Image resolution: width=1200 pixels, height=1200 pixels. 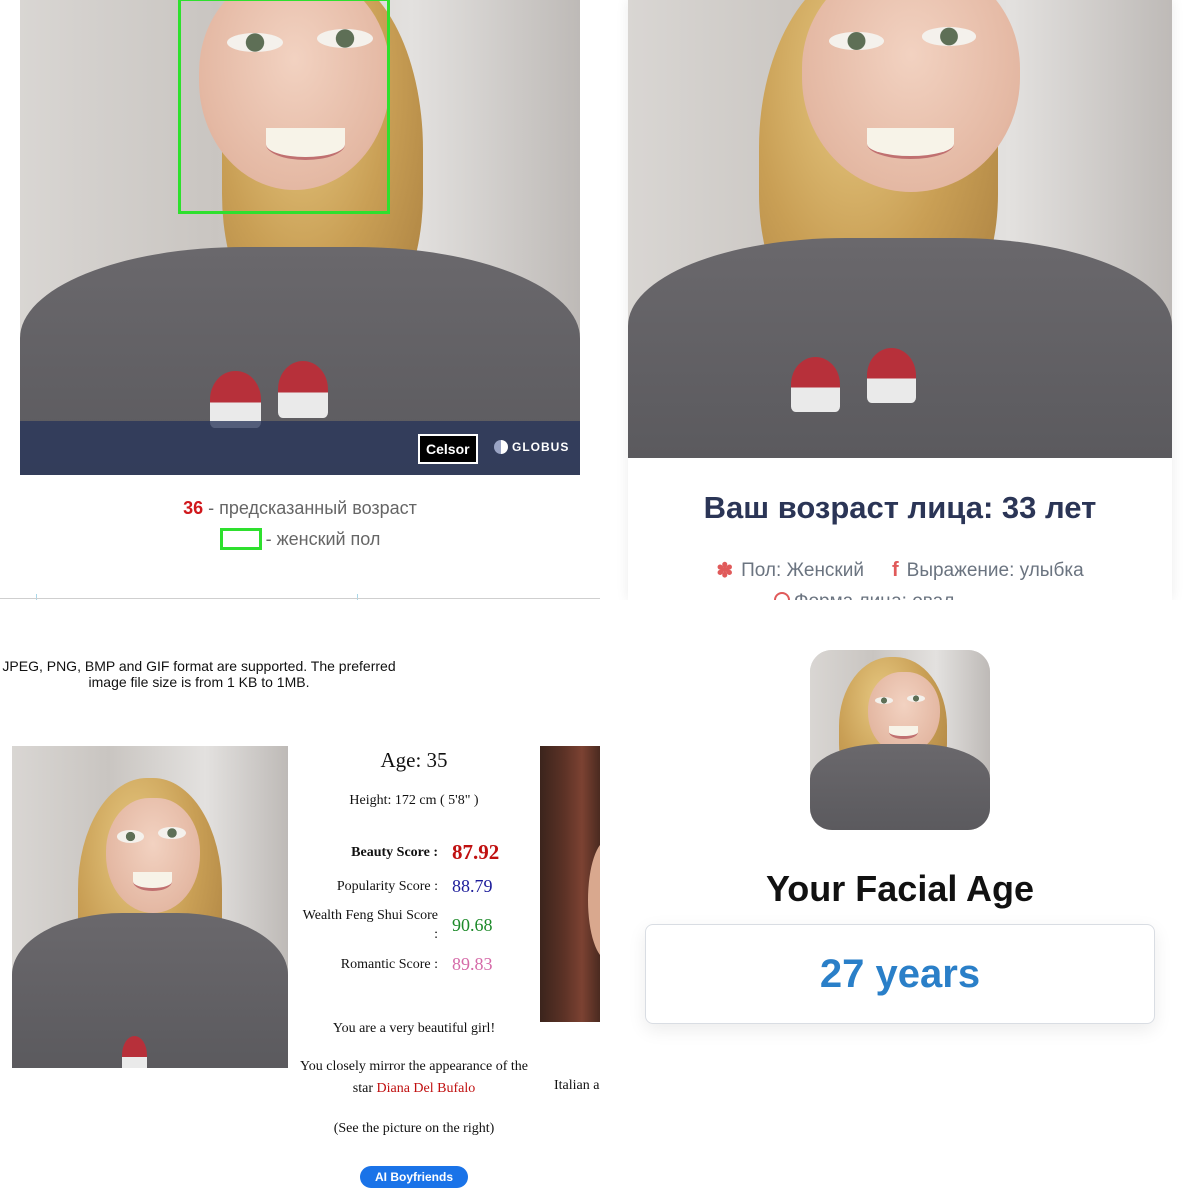 What do you see at coordinates (874, 595) in the screenshot?
I see `face-shape-attribute: Форма лица: овал` at bounding box center [874, 595].